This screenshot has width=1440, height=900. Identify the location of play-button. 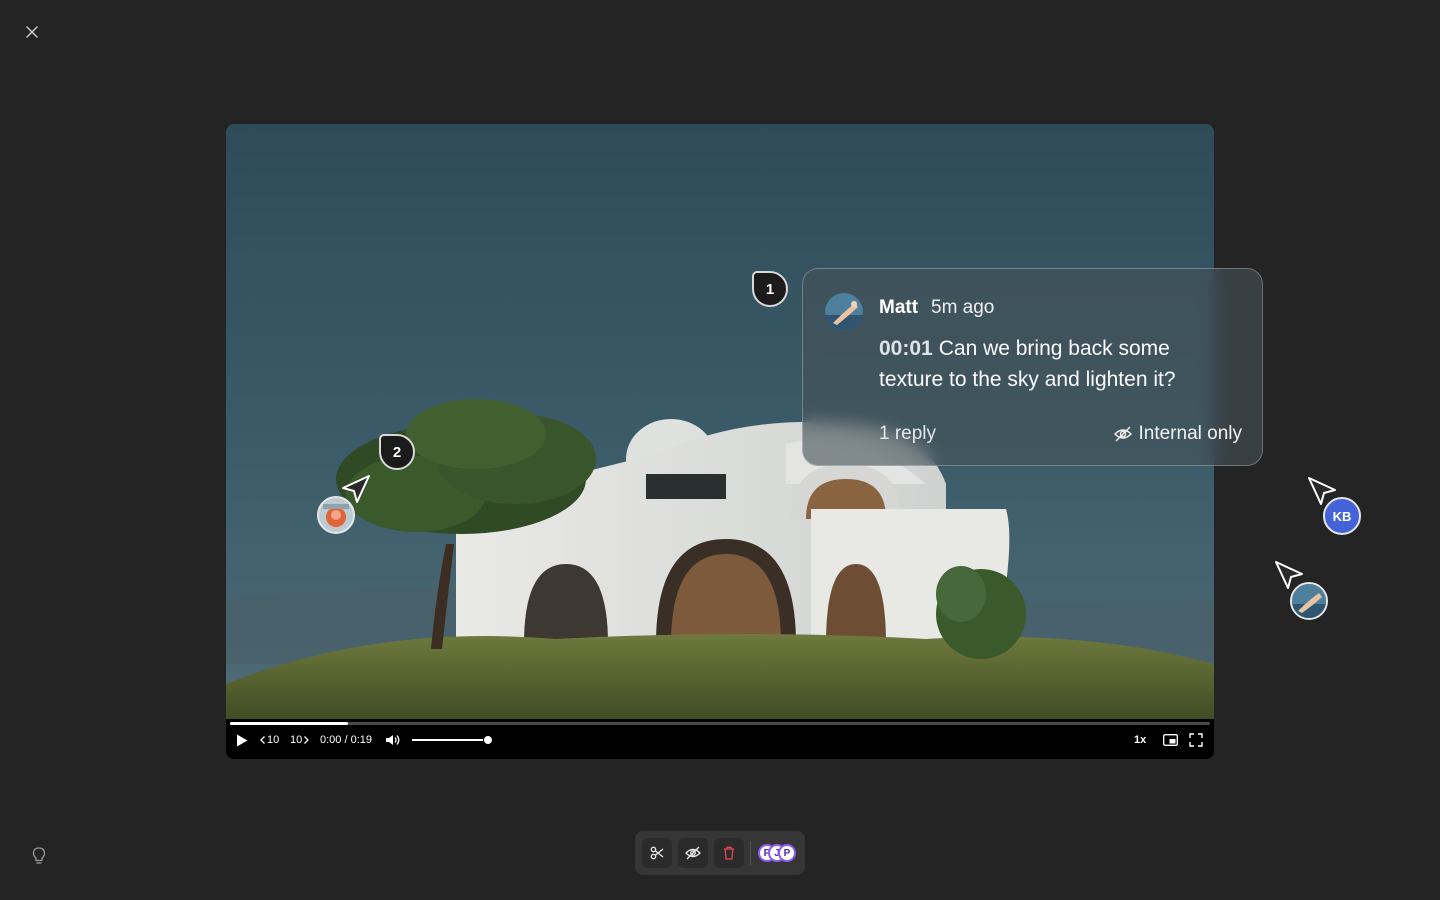
(243, 740).